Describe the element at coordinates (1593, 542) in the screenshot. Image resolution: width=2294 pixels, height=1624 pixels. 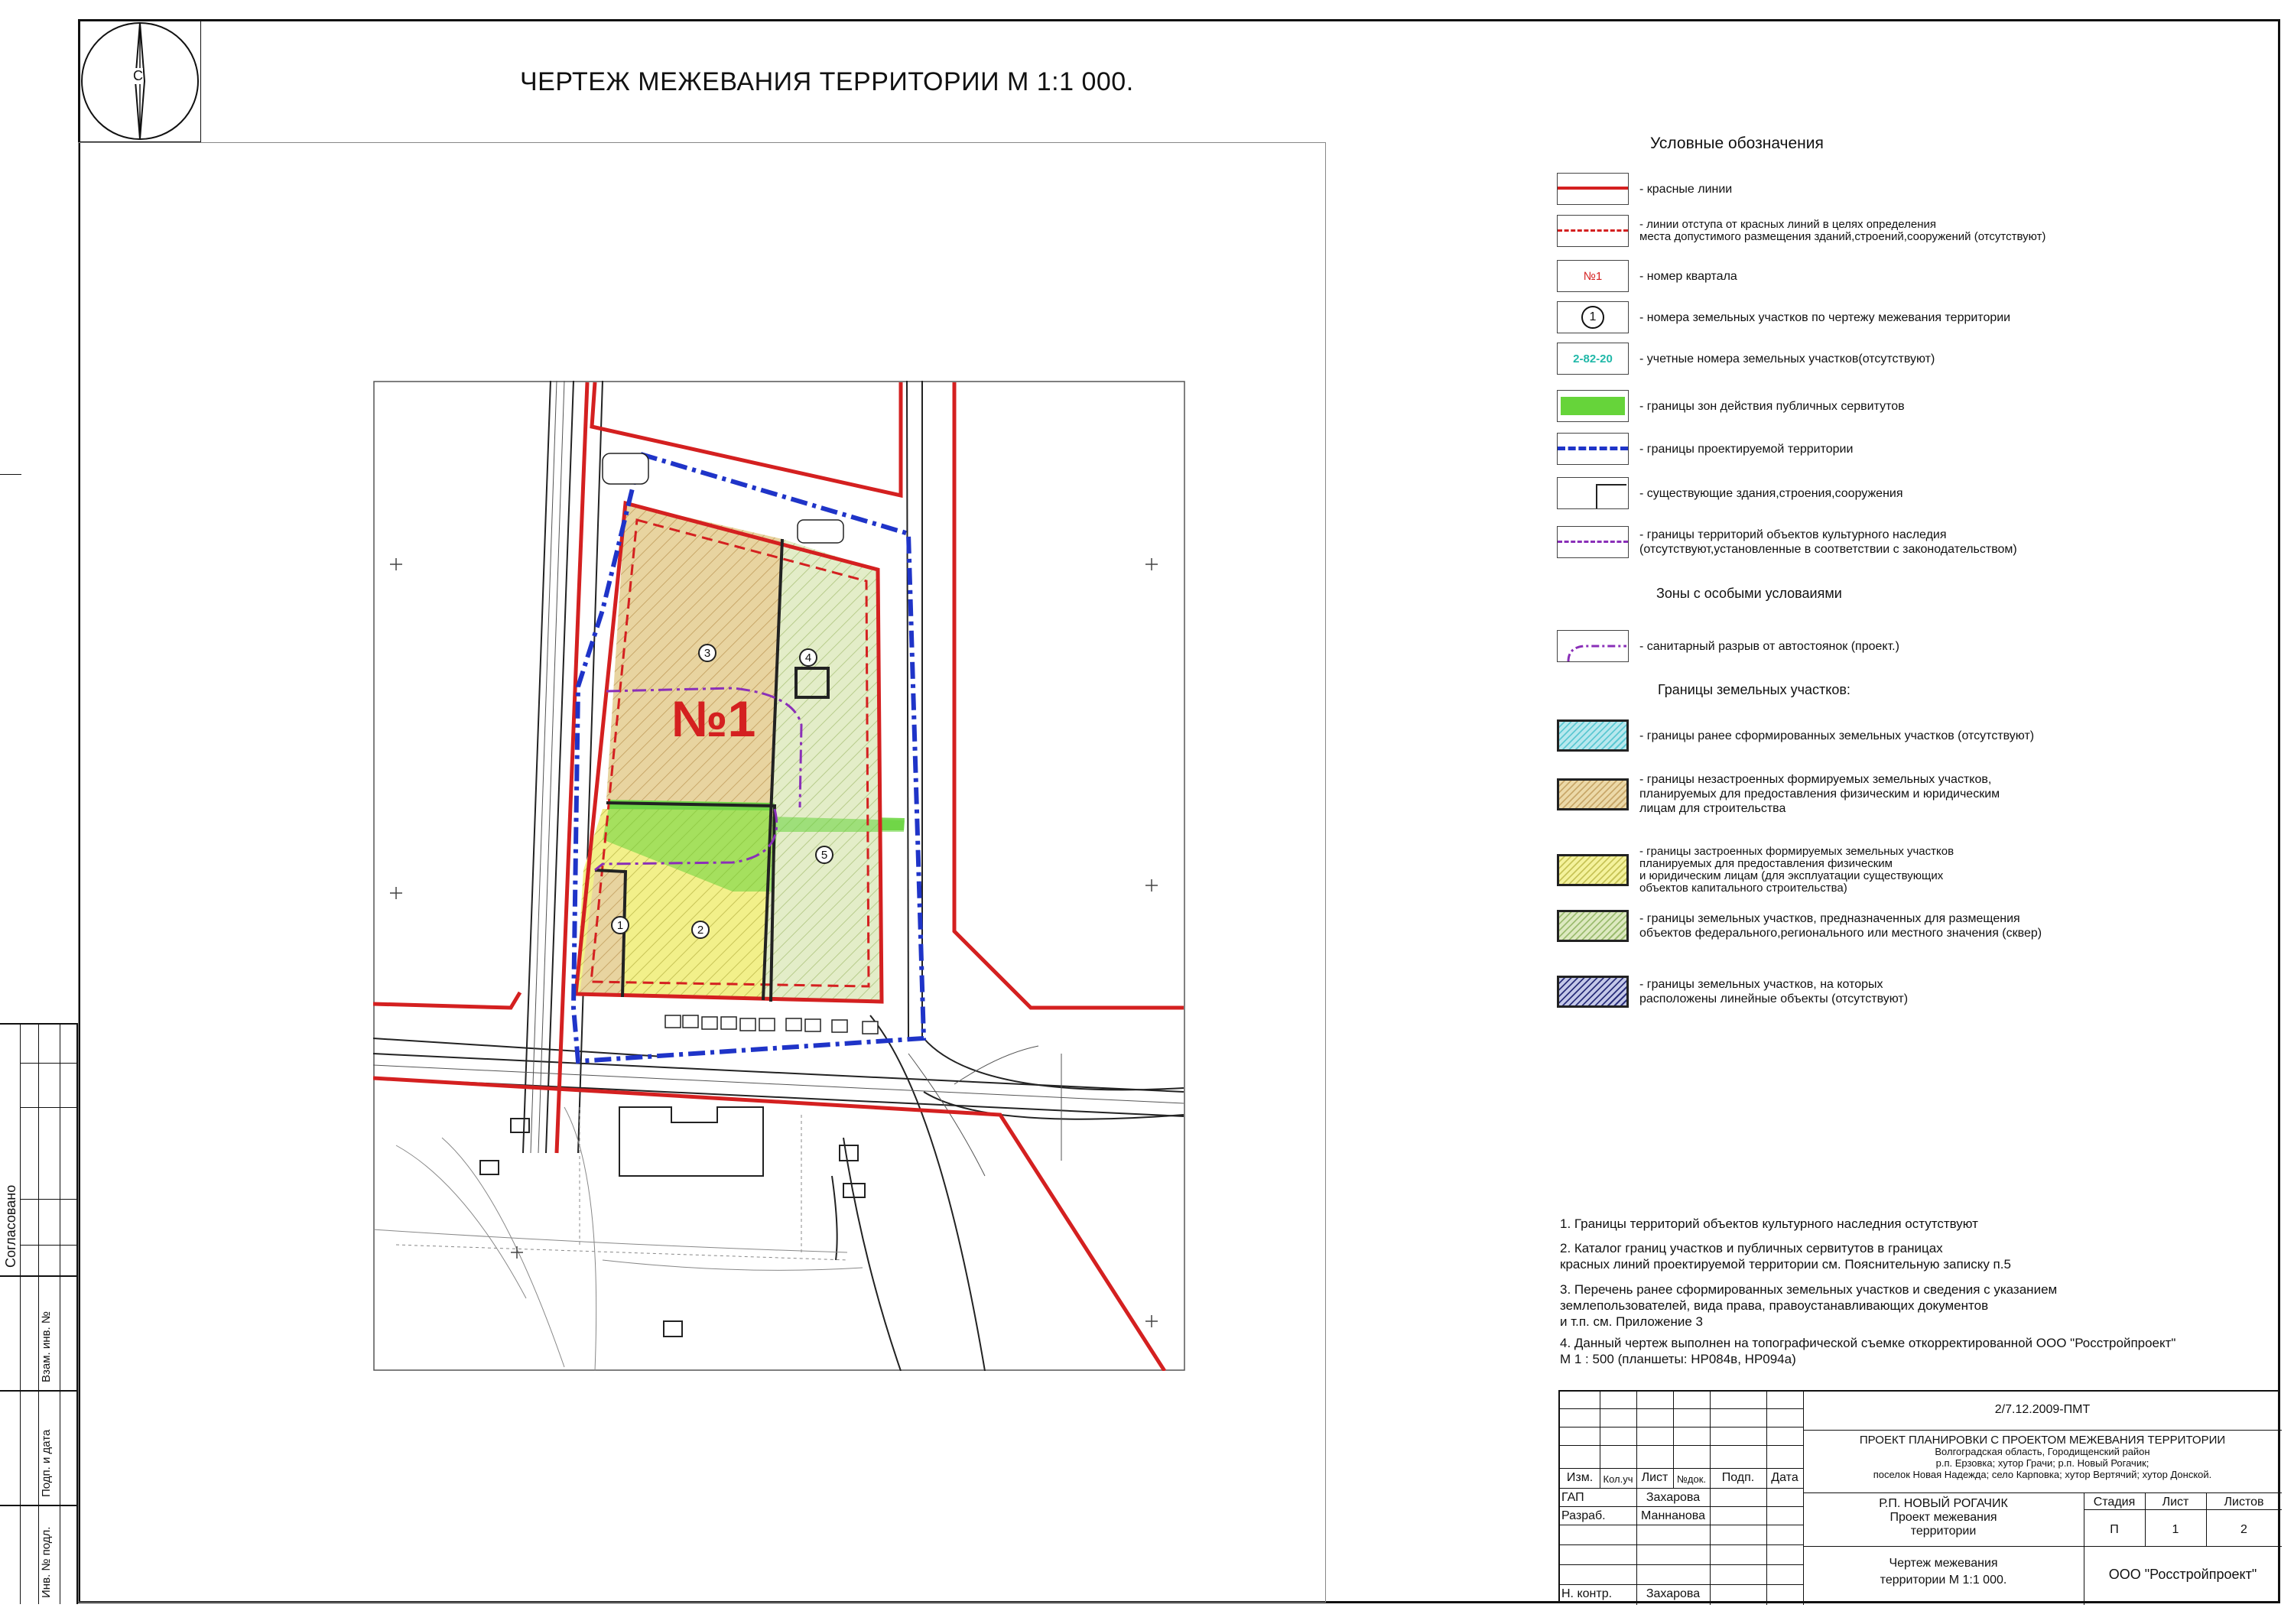
I see `purple-dashdot-line-icon` at that location.